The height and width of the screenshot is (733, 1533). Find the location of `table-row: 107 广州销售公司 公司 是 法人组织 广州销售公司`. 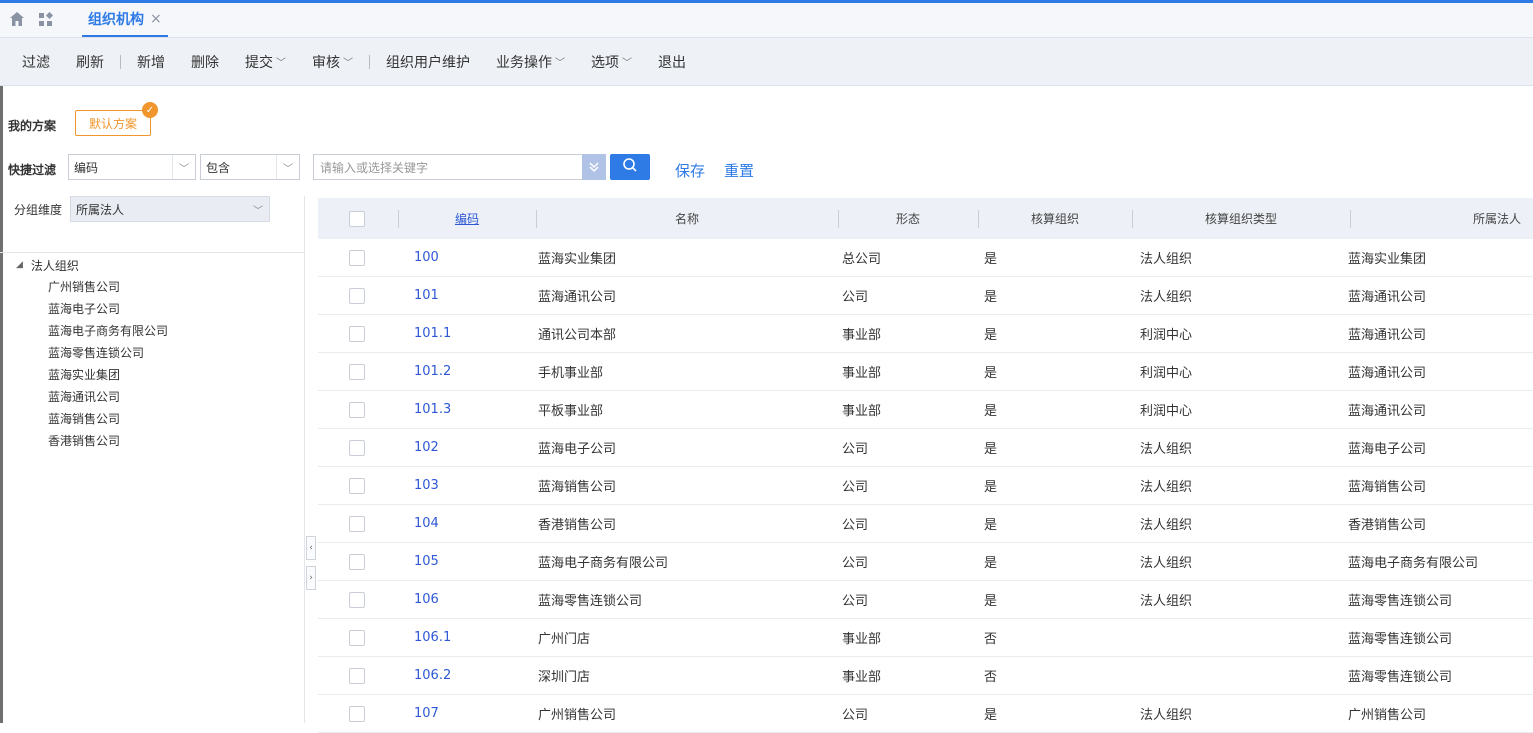

table-row: 107 广州销售公司 公司 是 法人组织 广州销售公司 is located at coordinates (925, 714).